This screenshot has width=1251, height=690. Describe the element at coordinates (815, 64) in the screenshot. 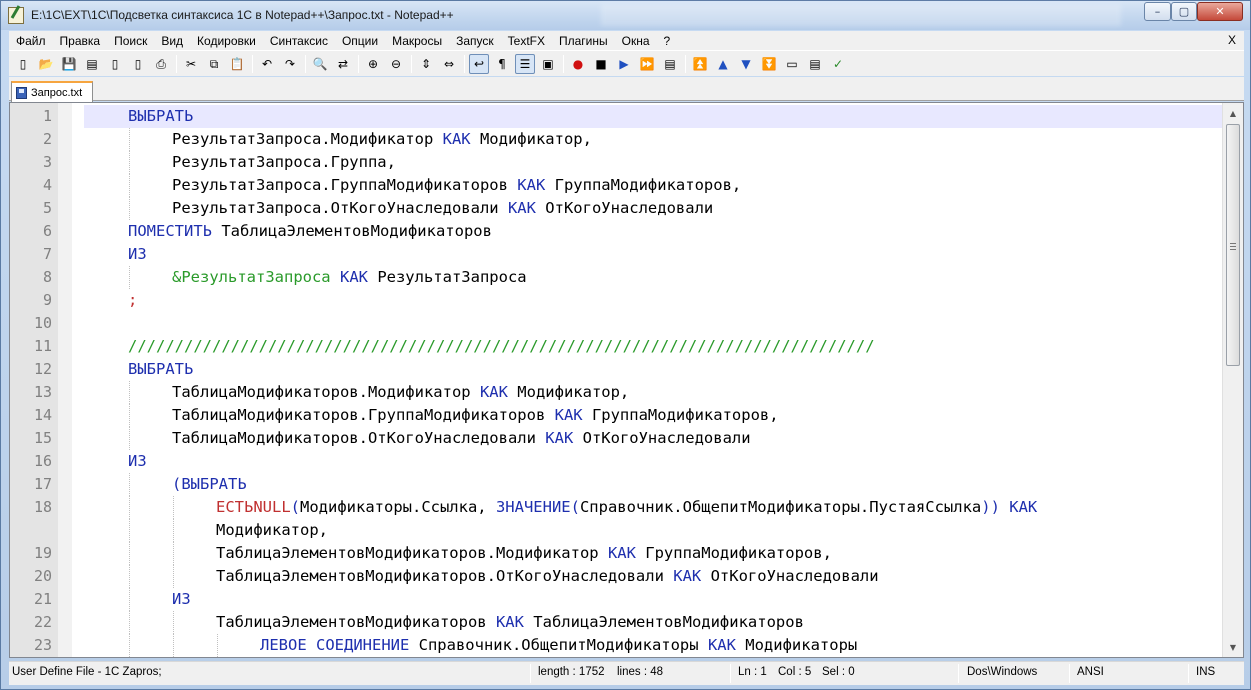

I see `clipboard-history-icon: ▤` at that location.